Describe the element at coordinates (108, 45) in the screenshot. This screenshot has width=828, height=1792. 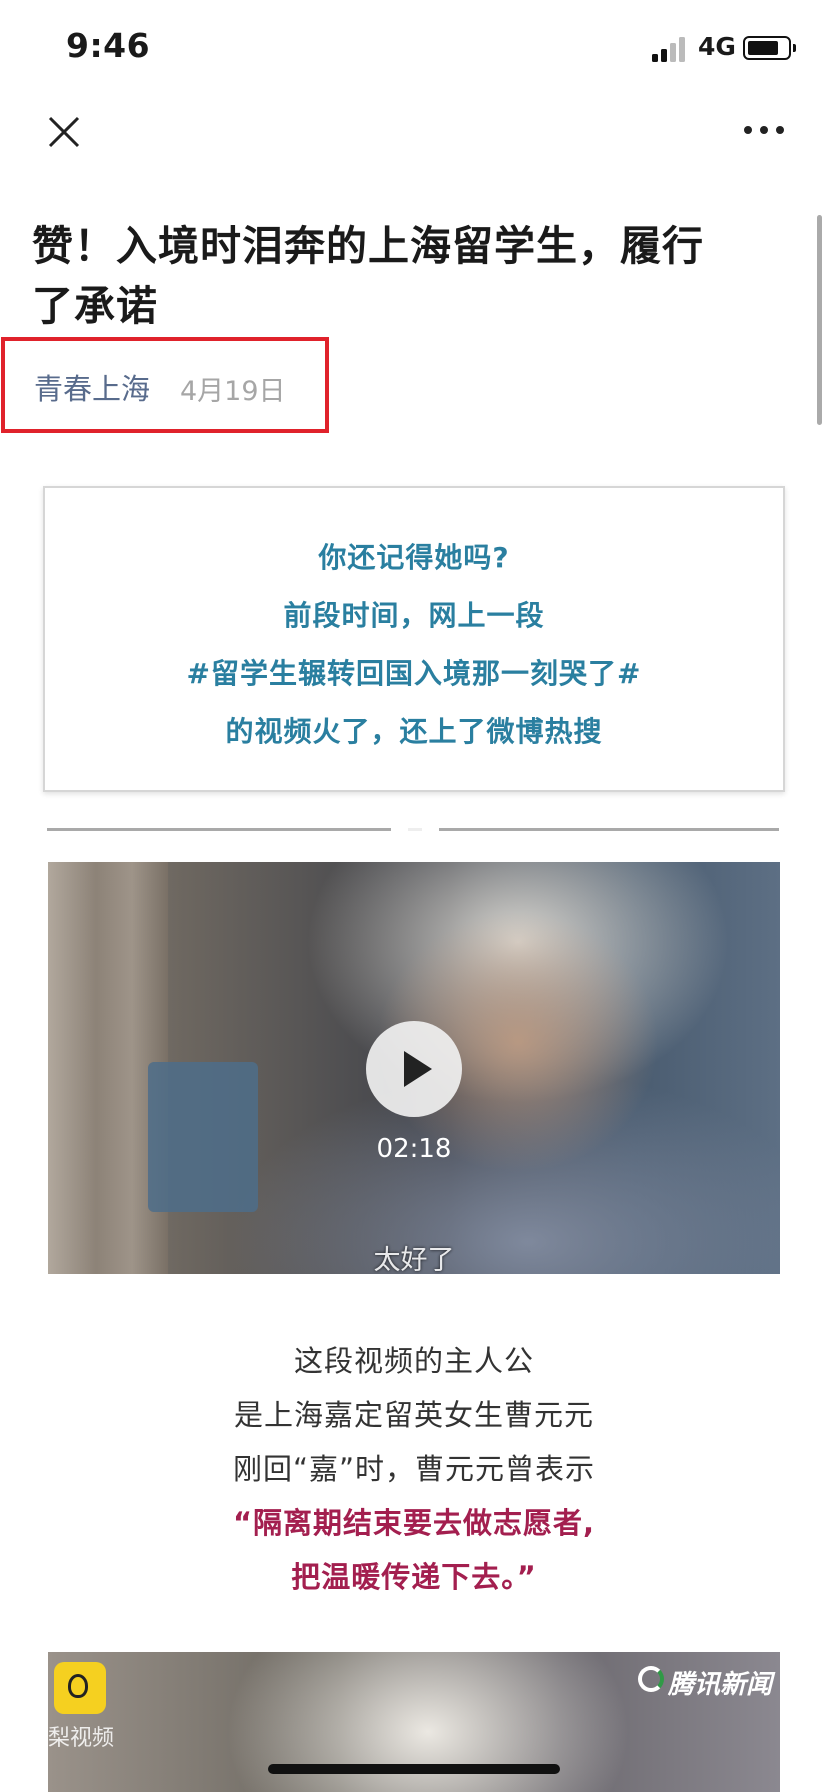
I see `status-time: 9:46` at that location.